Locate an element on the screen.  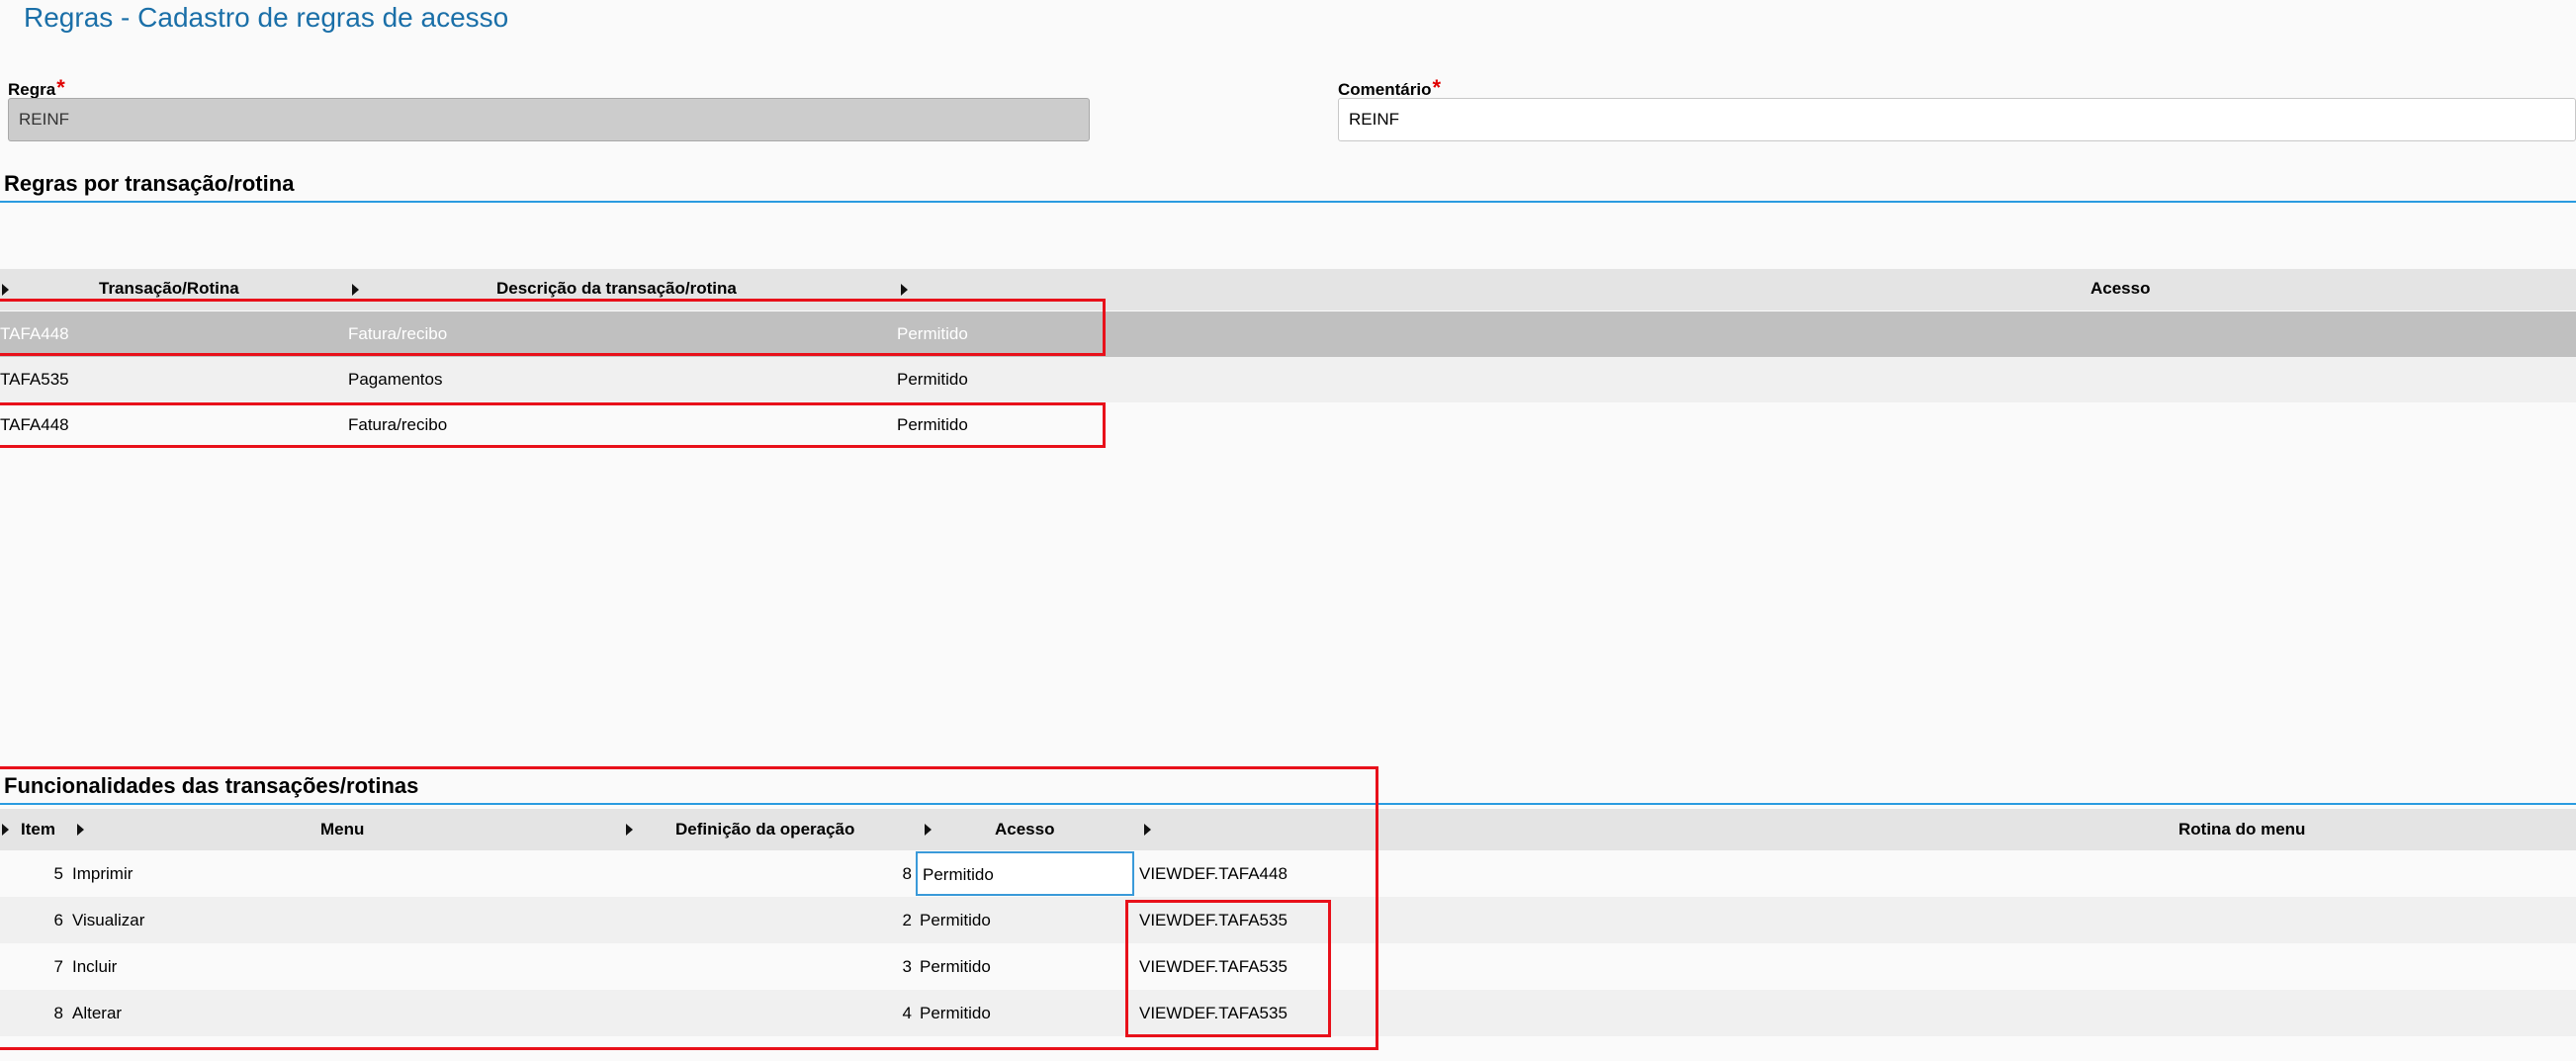
regra-input is located at coordinates (549, 120).